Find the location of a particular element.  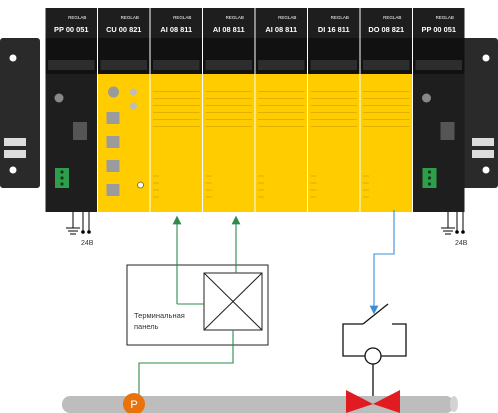

pressure-sensor-label: P is located at coordinates (133, 405).